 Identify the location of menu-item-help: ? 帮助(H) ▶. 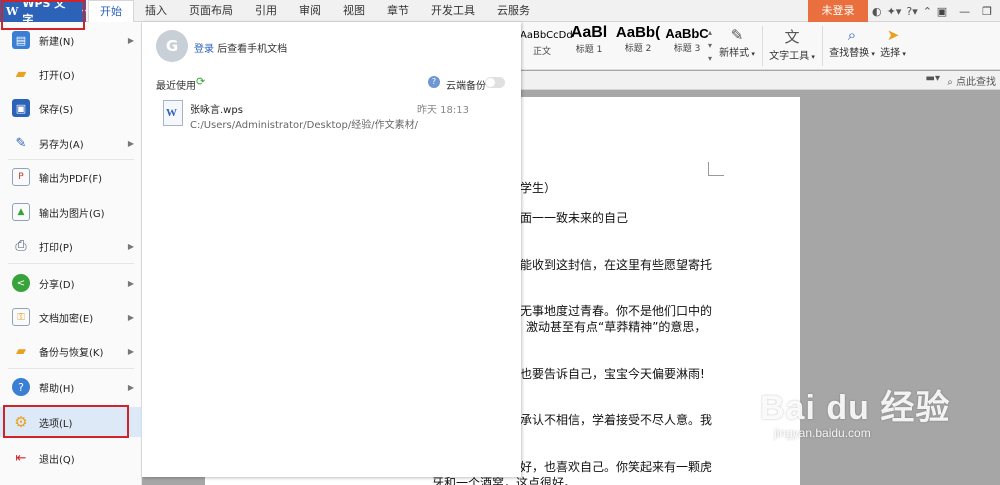
(71, 387).